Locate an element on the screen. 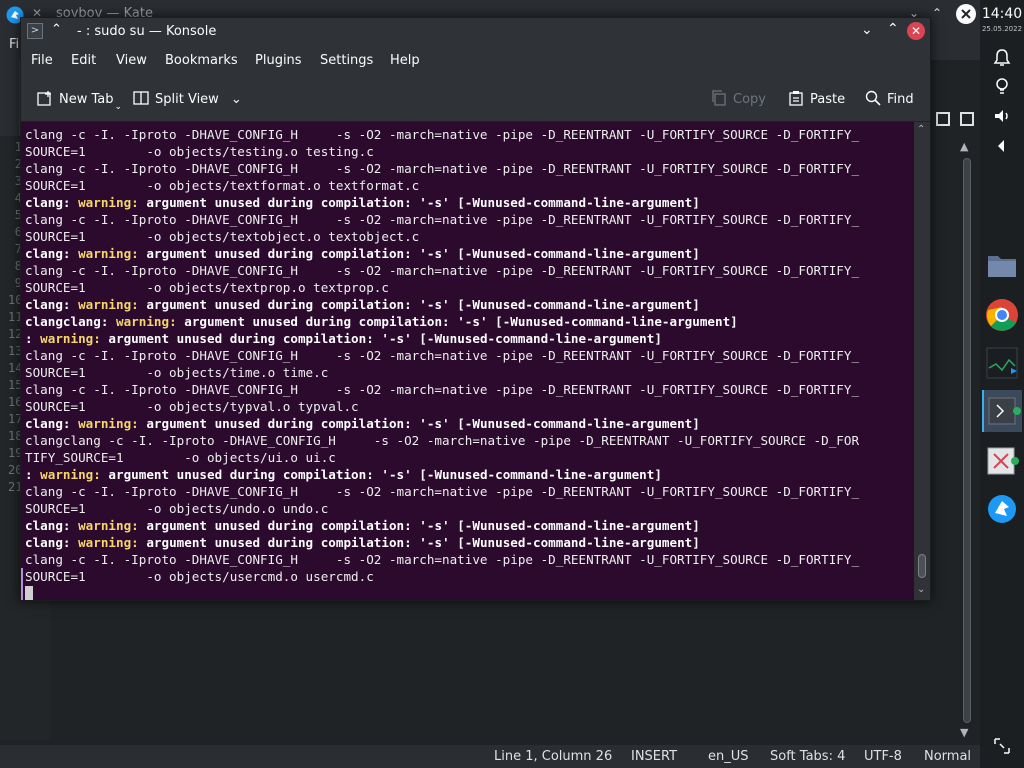 This screenshot has width=1024, height=768. plasma-panel: 14:40 25.05.2022 is located at coordinates (1002, 384).